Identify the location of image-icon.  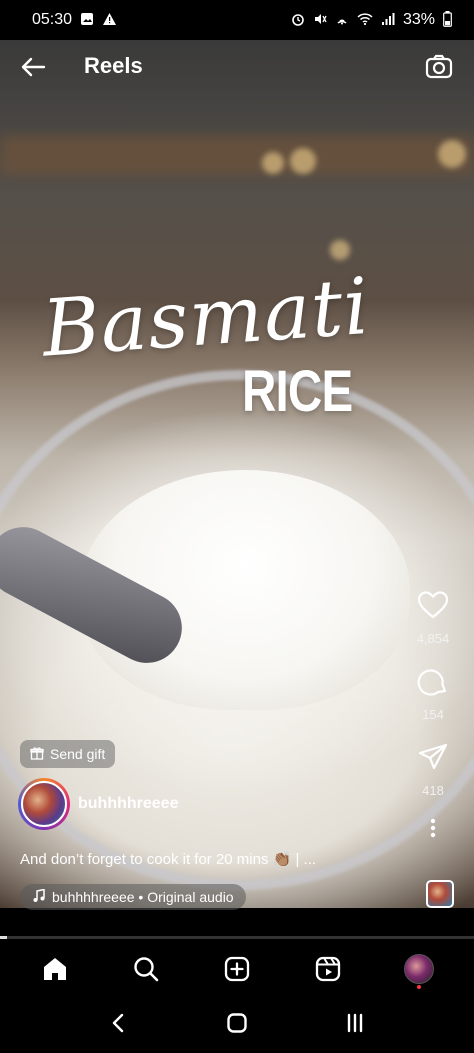
(87, 20).